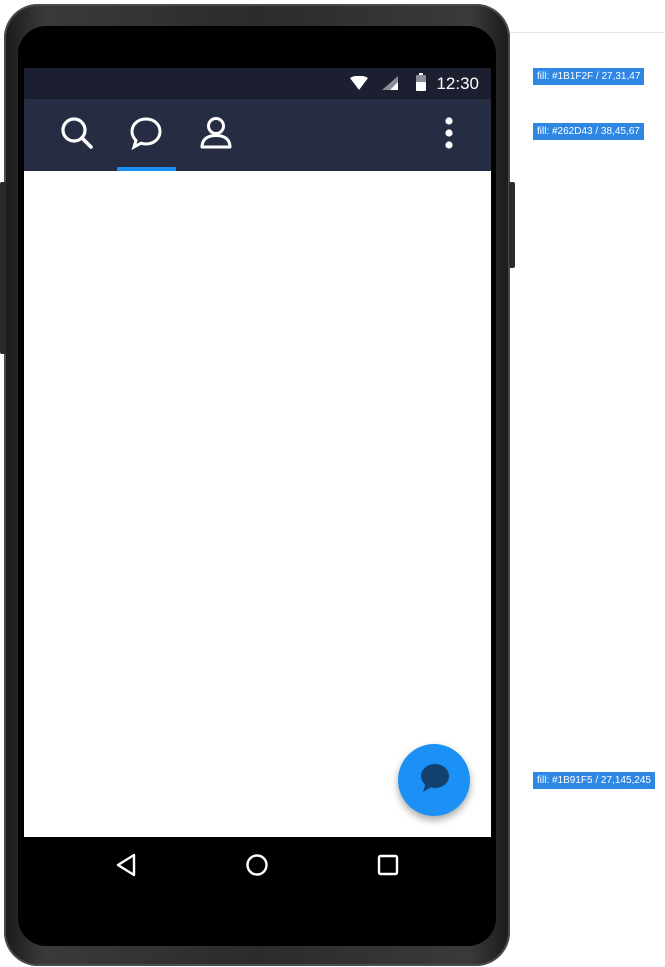 The image size is (665, 967). I want to click on search-icon, so click(77, 135).